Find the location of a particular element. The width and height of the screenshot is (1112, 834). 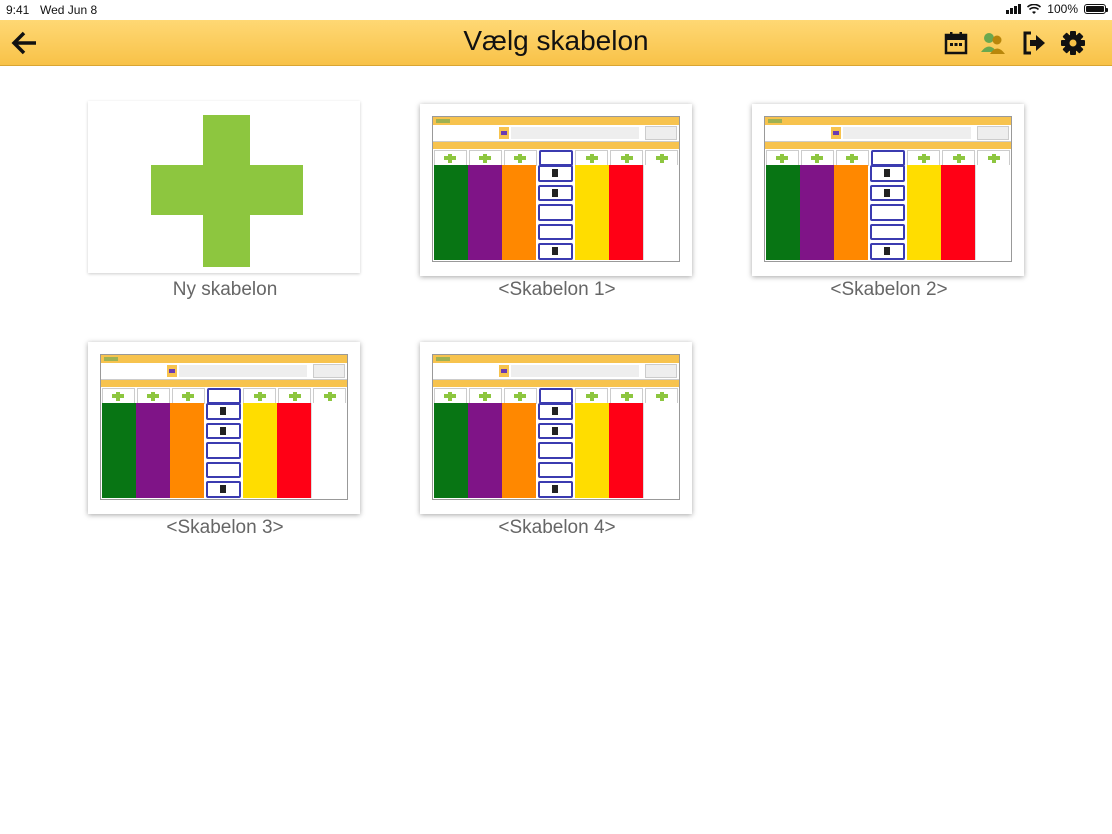

new-template-thumbnail is located at coordinates (224, 187).